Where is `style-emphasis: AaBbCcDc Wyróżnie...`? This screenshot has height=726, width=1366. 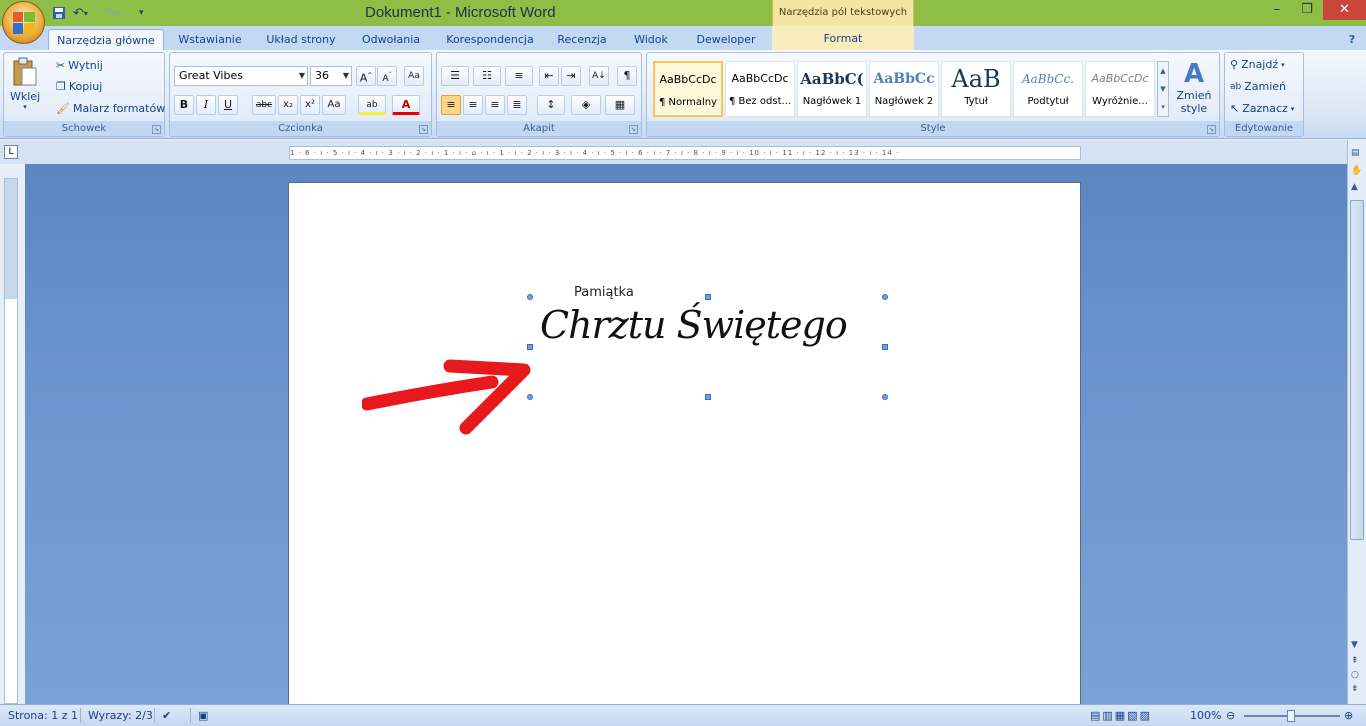 style-emphasis: AaBbCcDc Wyróżnie... is located at coordinates (1120, 89).